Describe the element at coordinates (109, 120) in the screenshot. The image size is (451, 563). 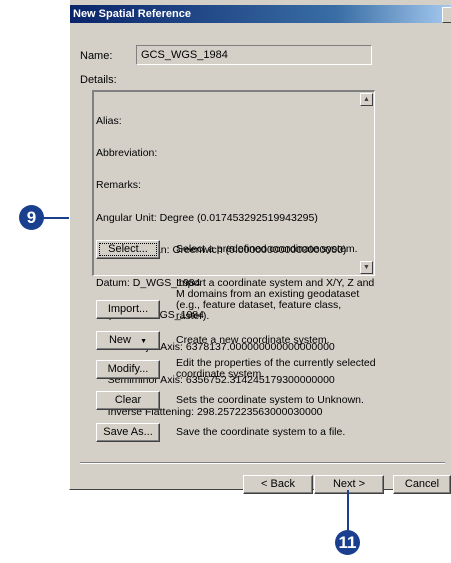
I see `details-line: Alias:` at that location.